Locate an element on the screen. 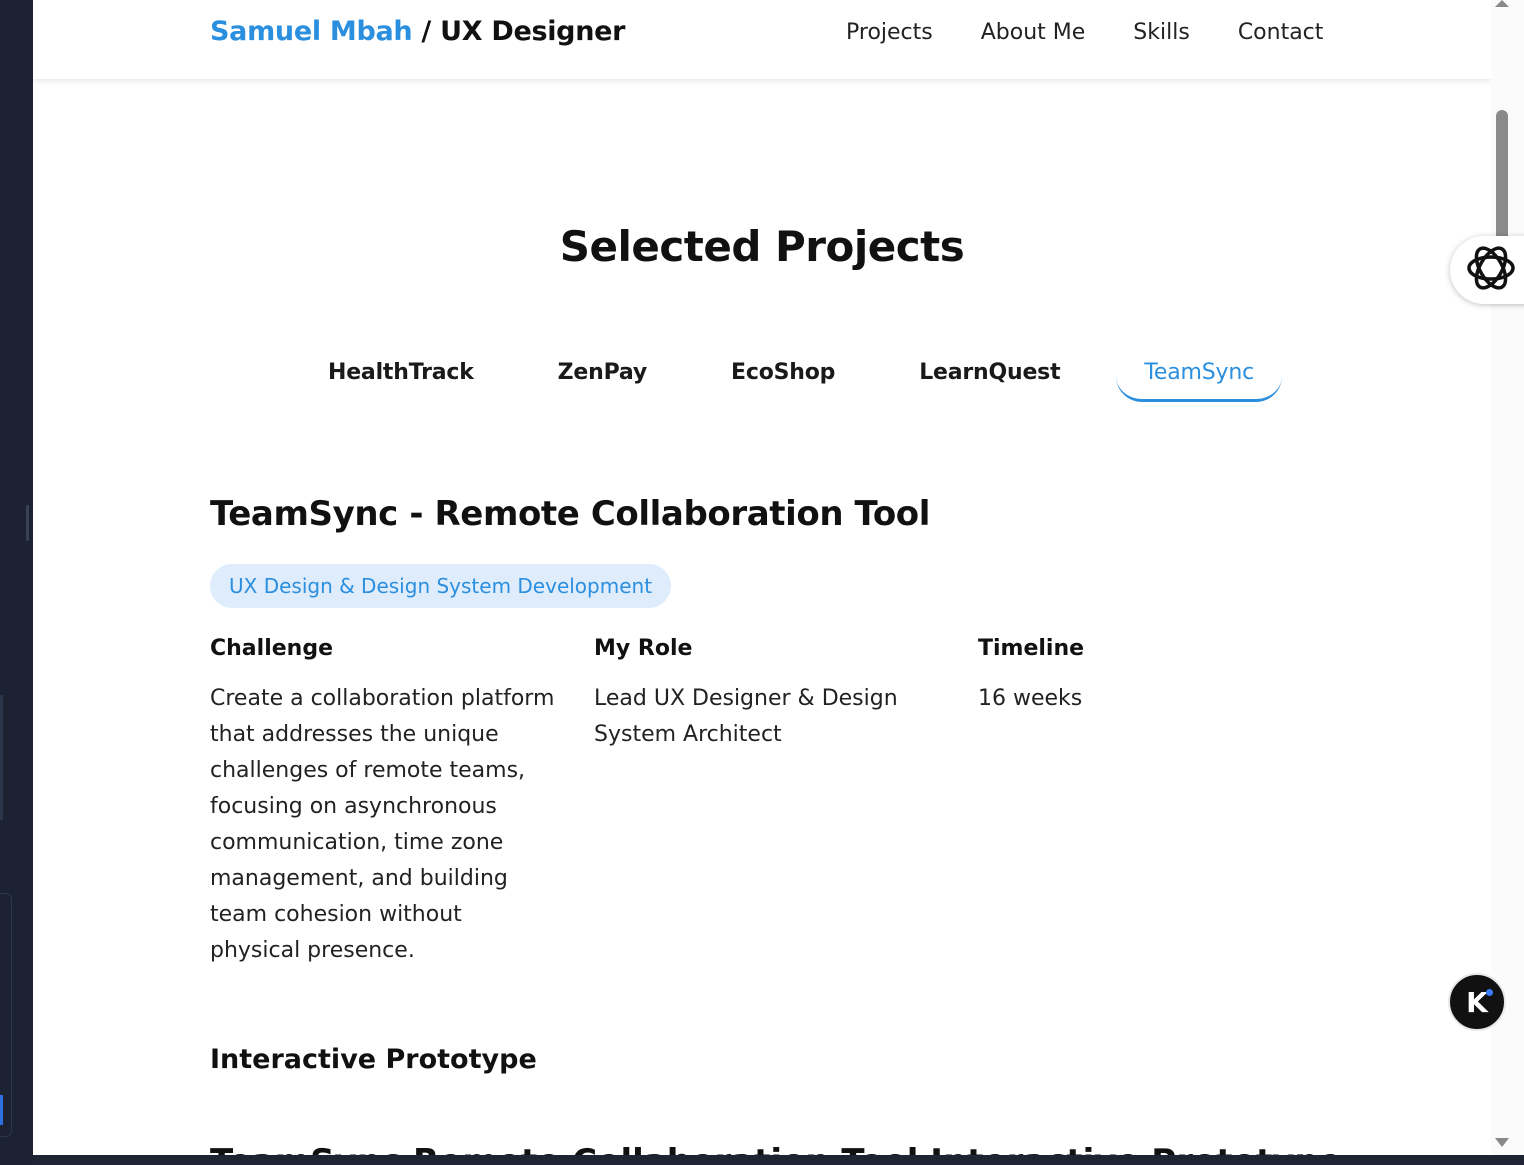  nav-skills: Skills is located at coordinates (1161, 32).